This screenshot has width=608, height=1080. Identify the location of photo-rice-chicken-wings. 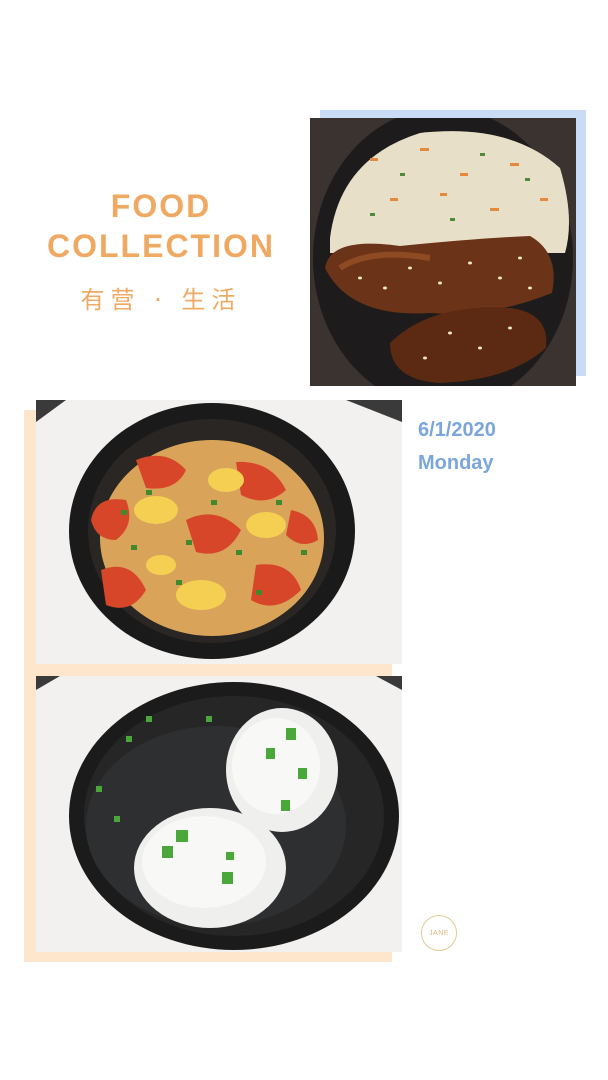
(443, 252).